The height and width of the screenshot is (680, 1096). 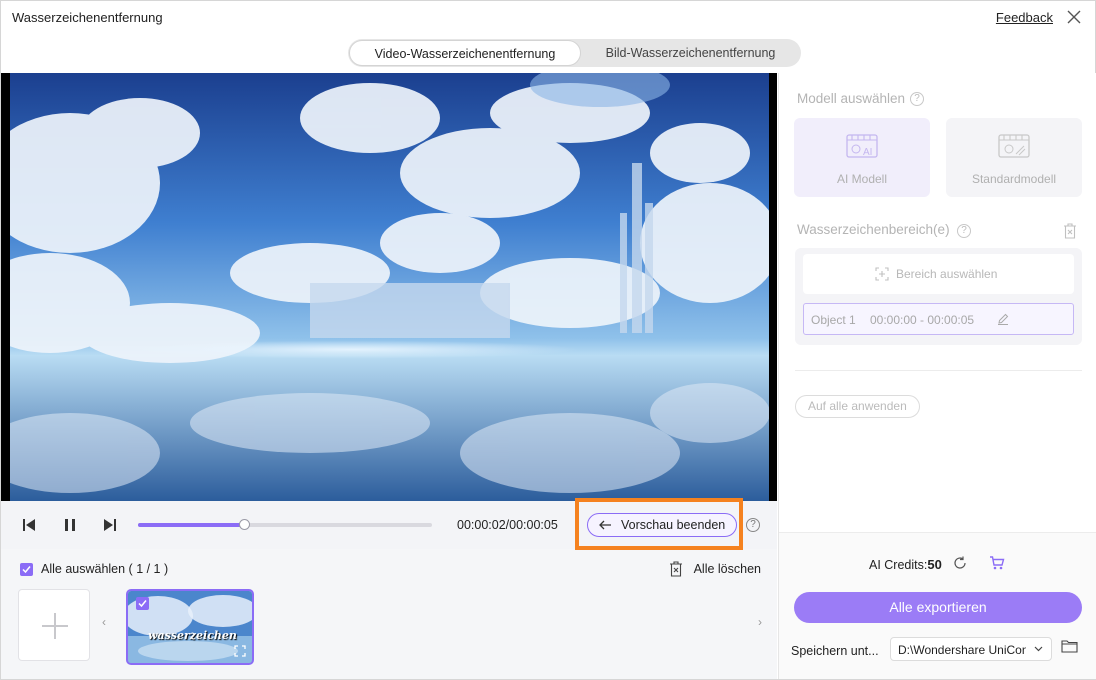 I want to click on clear-all-button: Alle löschen, so click(x=727, y=569).